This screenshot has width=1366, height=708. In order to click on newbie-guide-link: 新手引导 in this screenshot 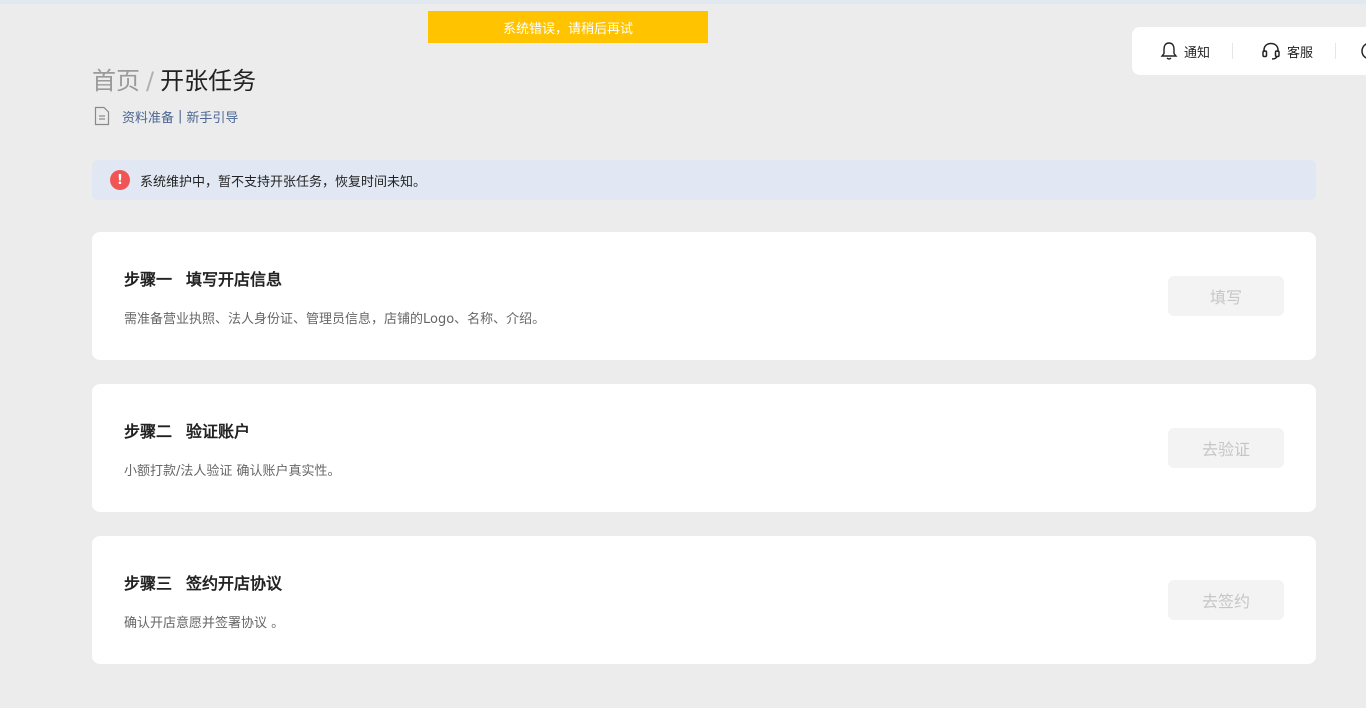, I will do `click(212, 116)`.